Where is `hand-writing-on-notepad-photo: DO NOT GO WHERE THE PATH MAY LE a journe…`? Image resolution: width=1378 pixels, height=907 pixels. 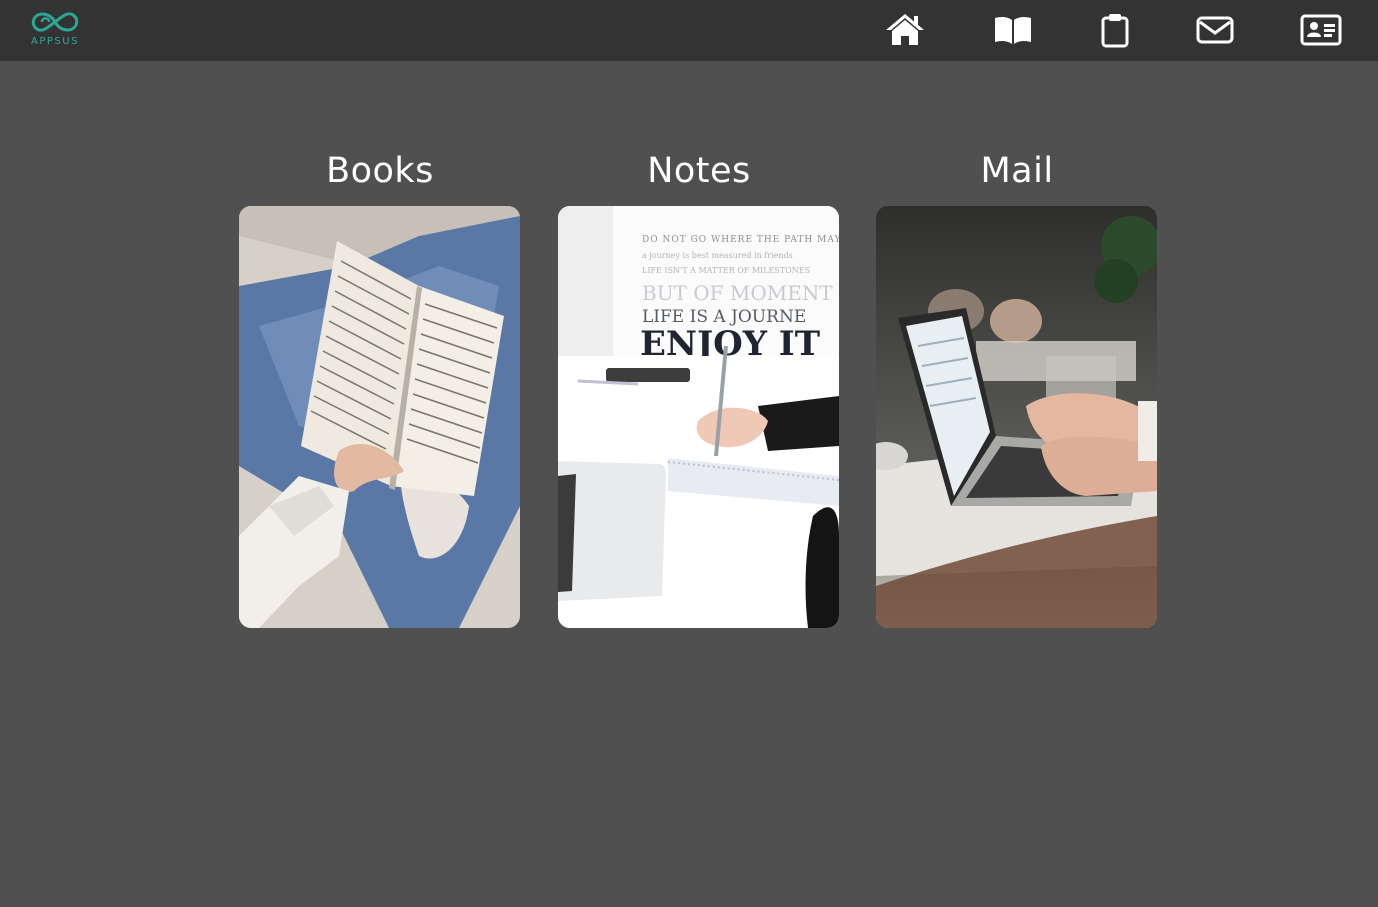 hand-writing-on-notepad-photo: DO NOT GO WHERE THE PATH MAY LE a journe… is located at coordinates (698, 417).